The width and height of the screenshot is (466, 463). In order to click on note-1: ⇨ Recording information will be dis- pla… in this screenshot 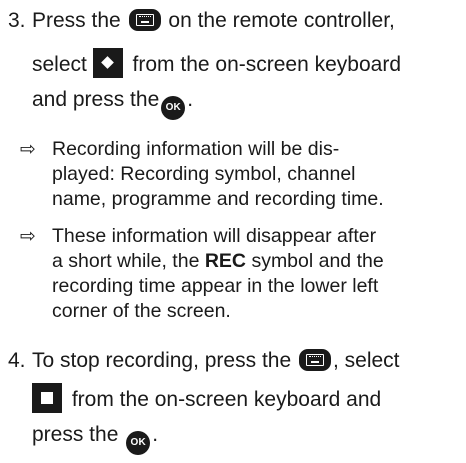, I will do `click(202, 174)`.